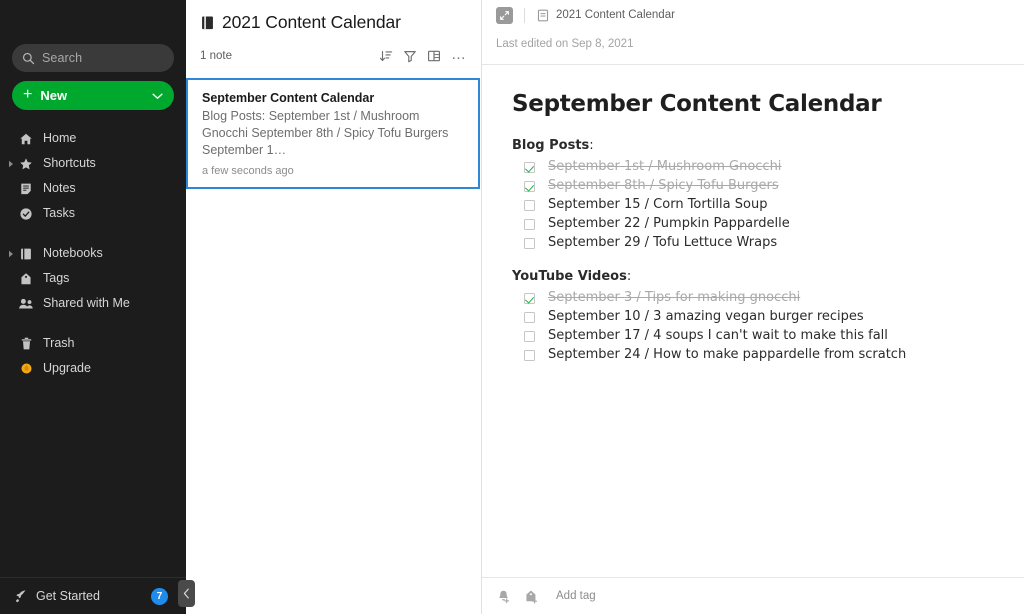  What do you see at coordinates (93, 368) in the screenshot?
I see `sidebar-item-upgrade: Upgrade` at bounding box center [93, 368].